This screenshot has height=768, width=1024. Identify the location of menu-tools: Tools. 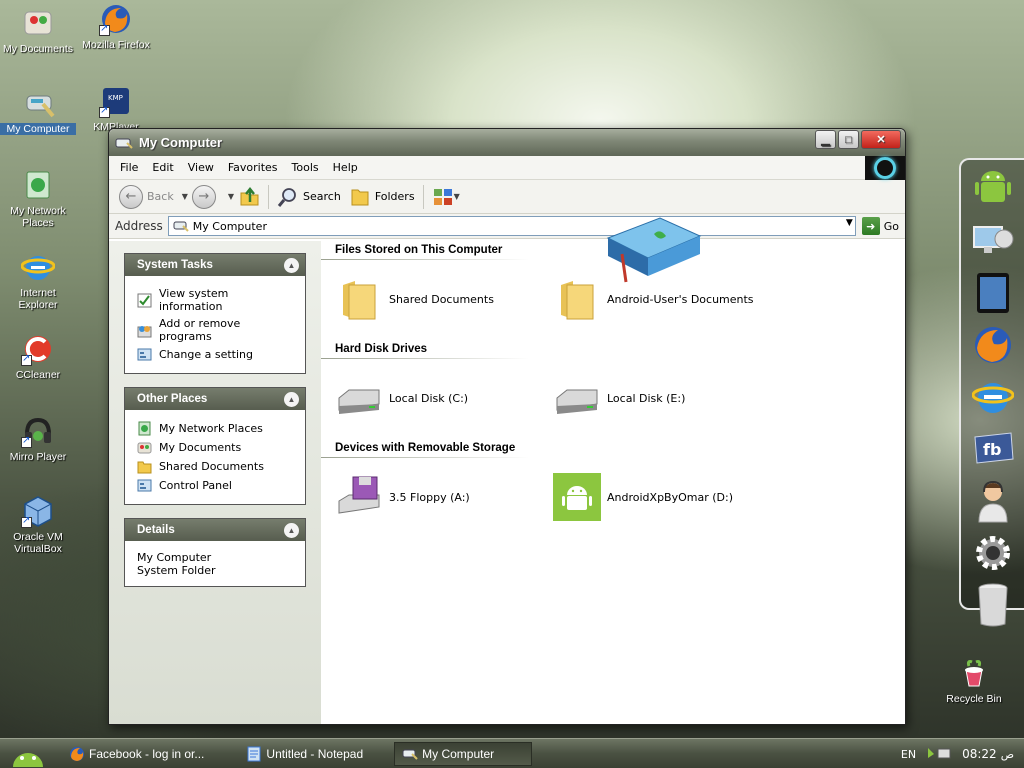
(305, 167).